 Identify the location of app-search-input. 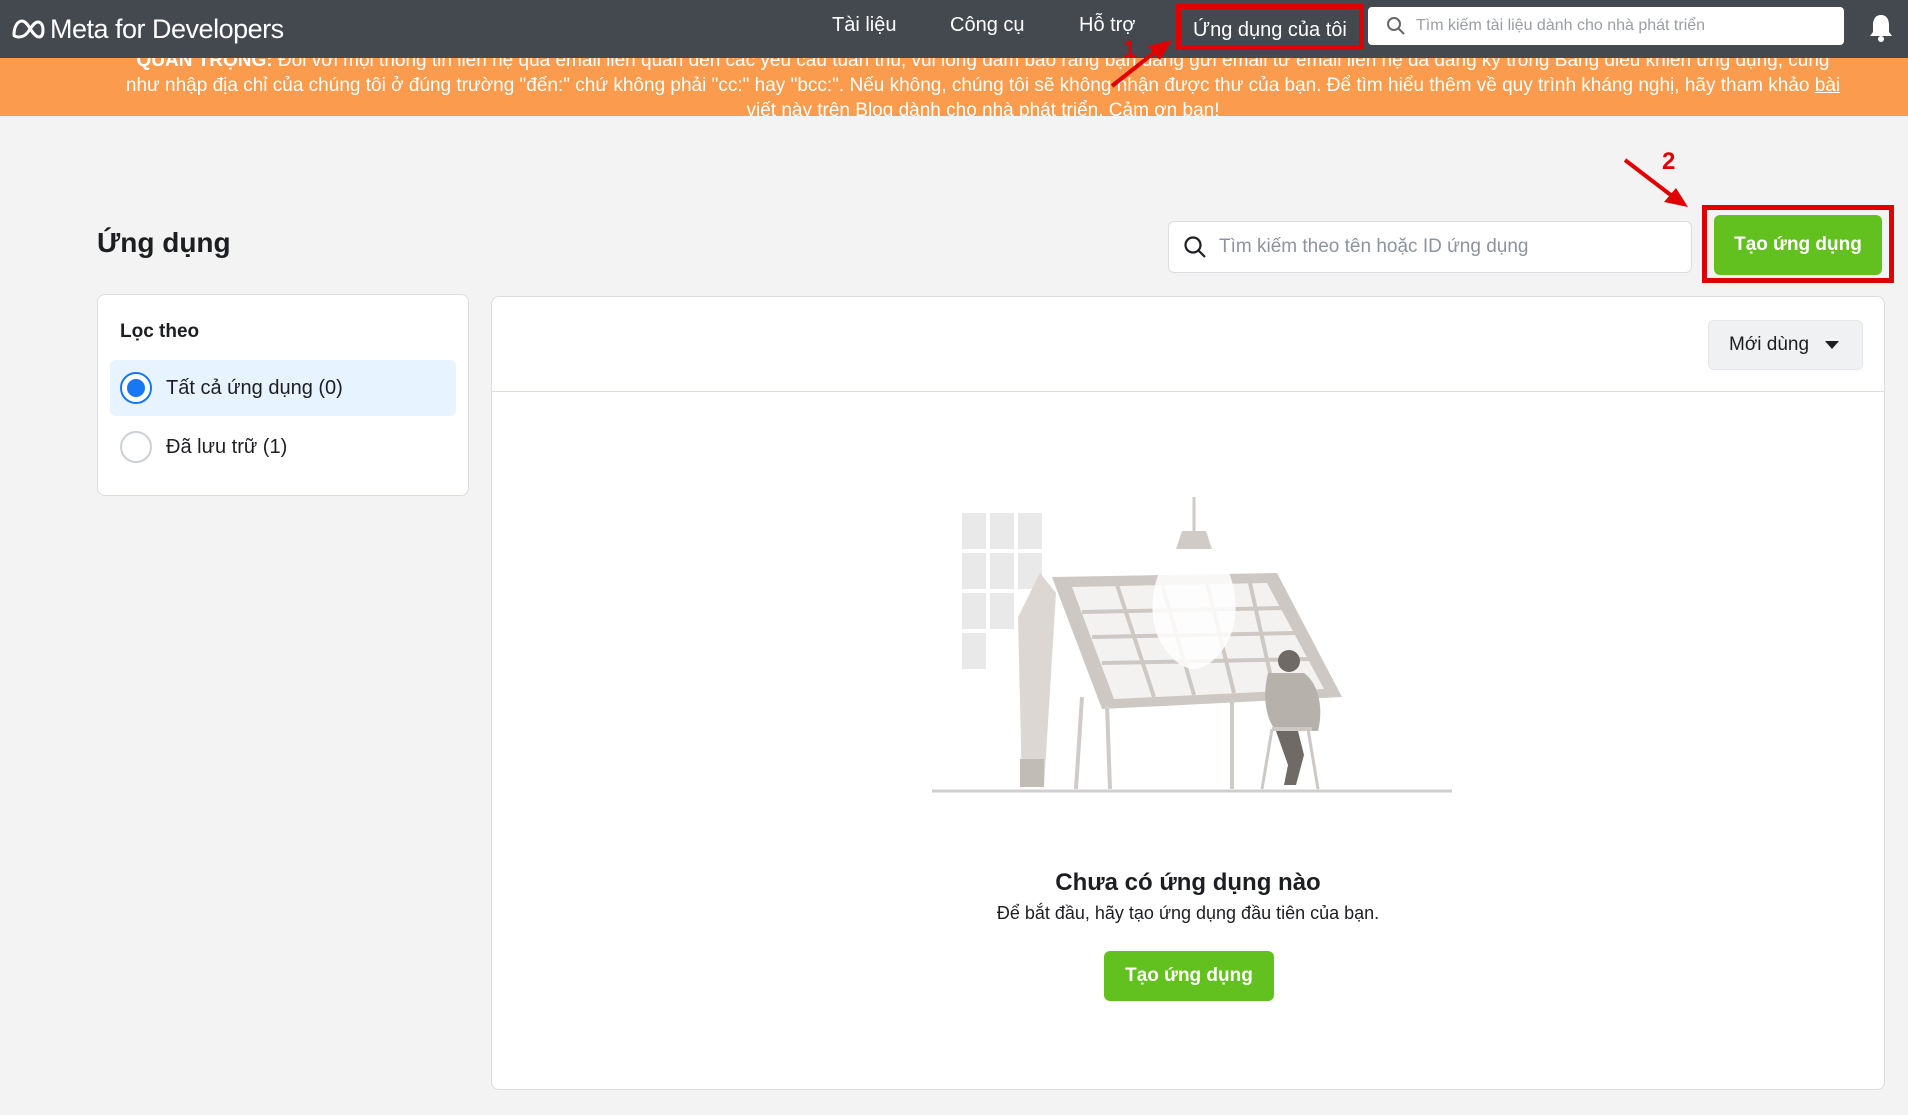
(1449, 247).